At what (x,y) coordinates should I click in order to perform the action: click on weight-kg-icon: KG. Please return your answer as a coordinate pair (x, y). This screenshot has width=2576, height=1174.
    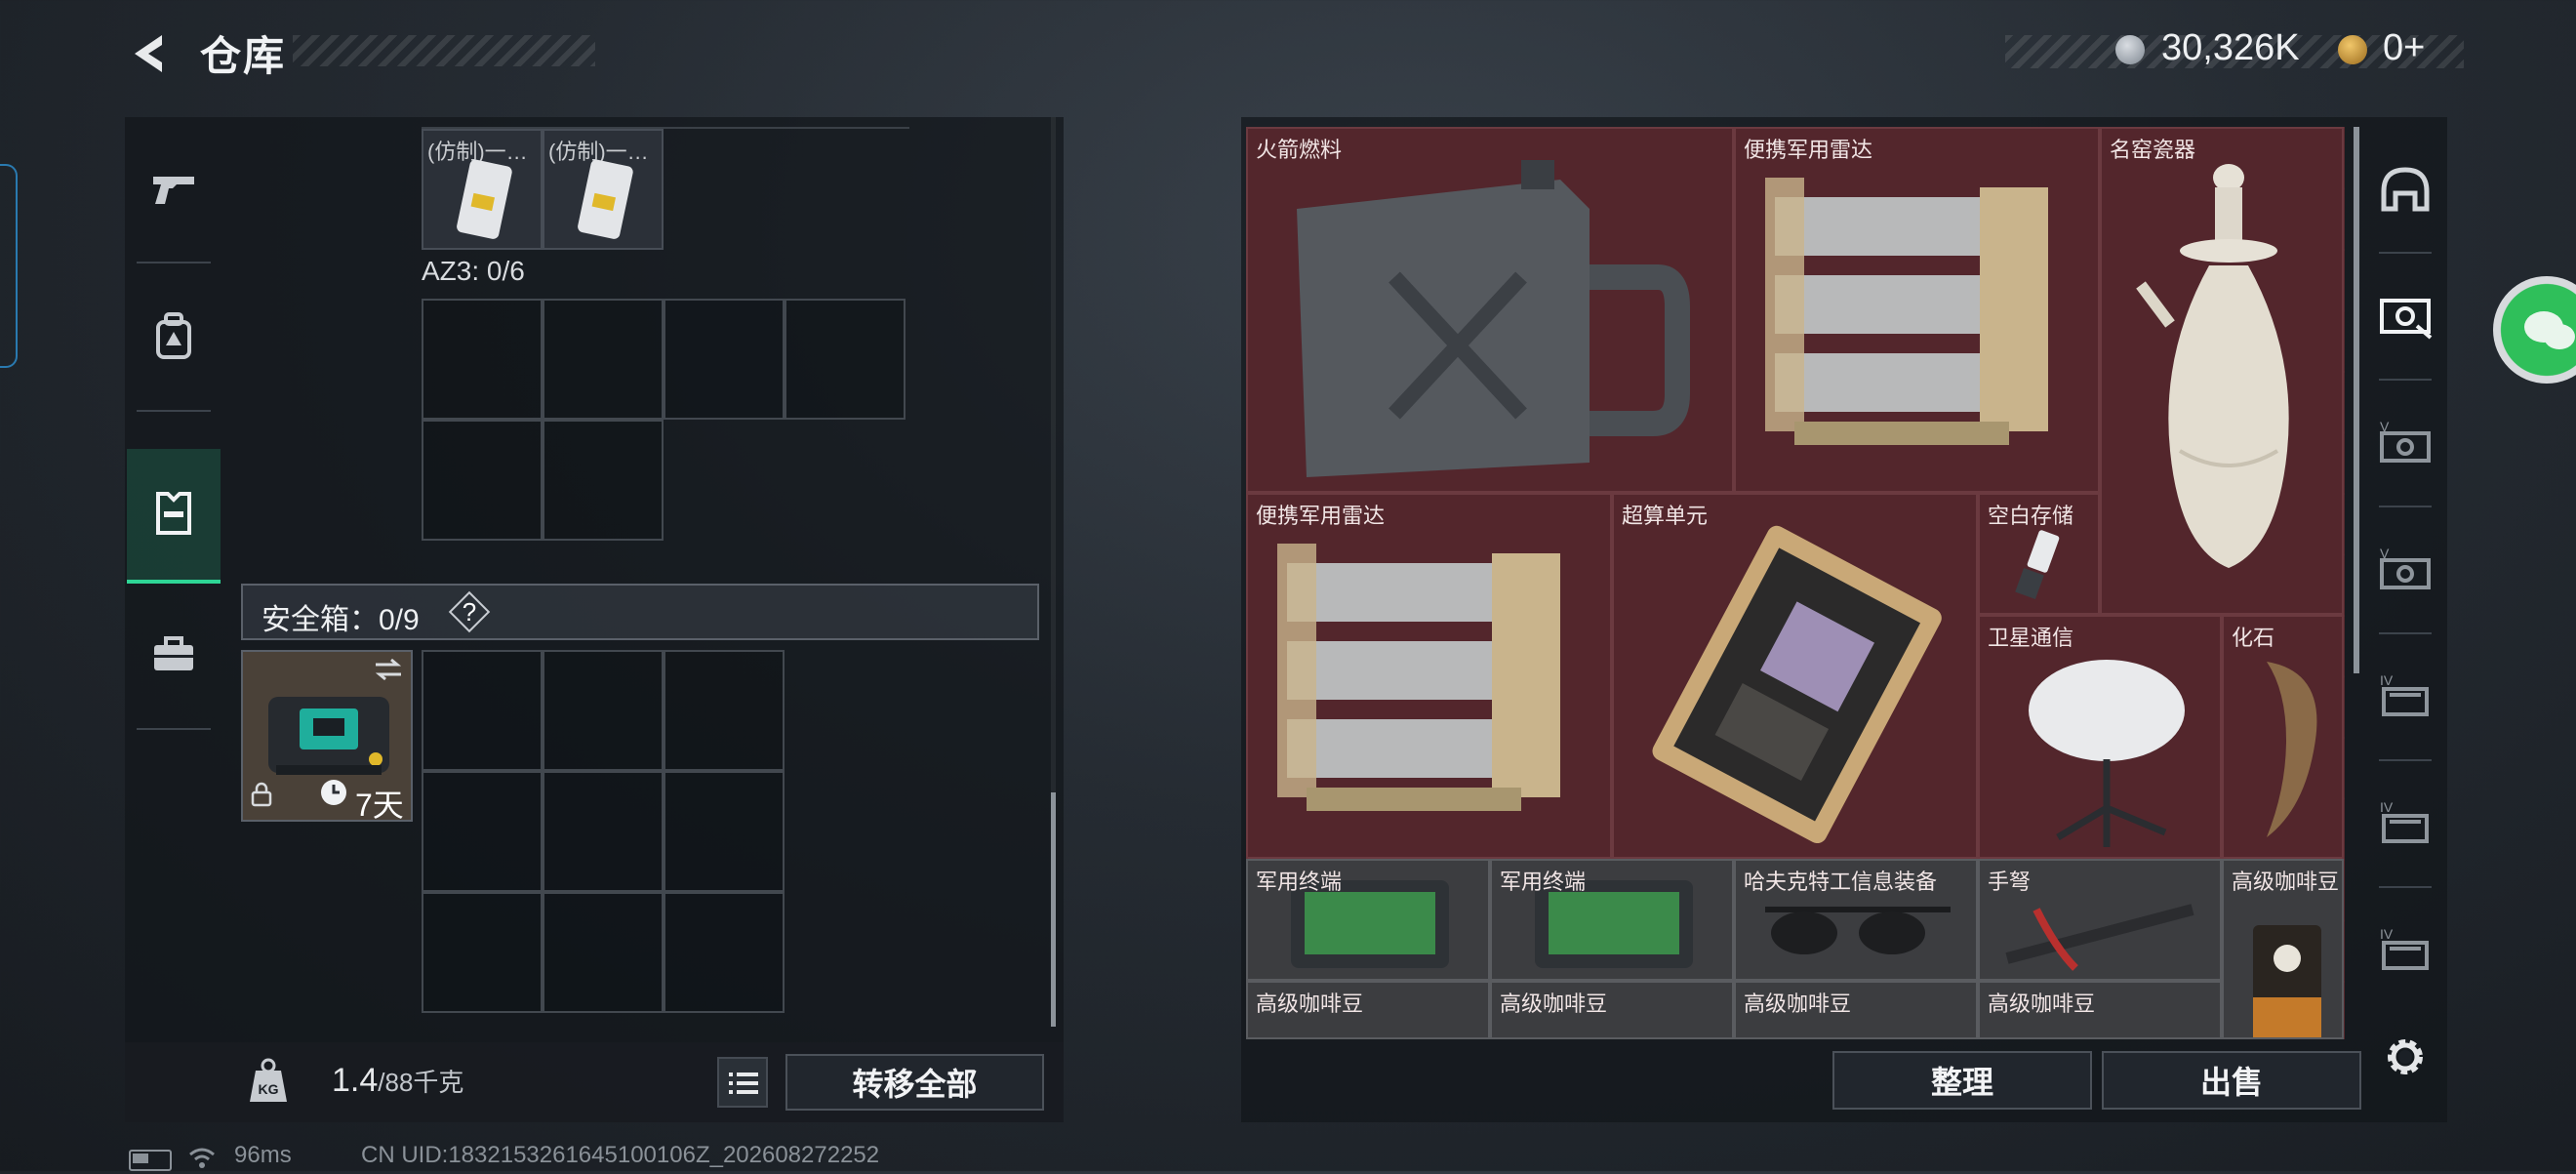
    Looking at the image, I should click on (268, 1081).